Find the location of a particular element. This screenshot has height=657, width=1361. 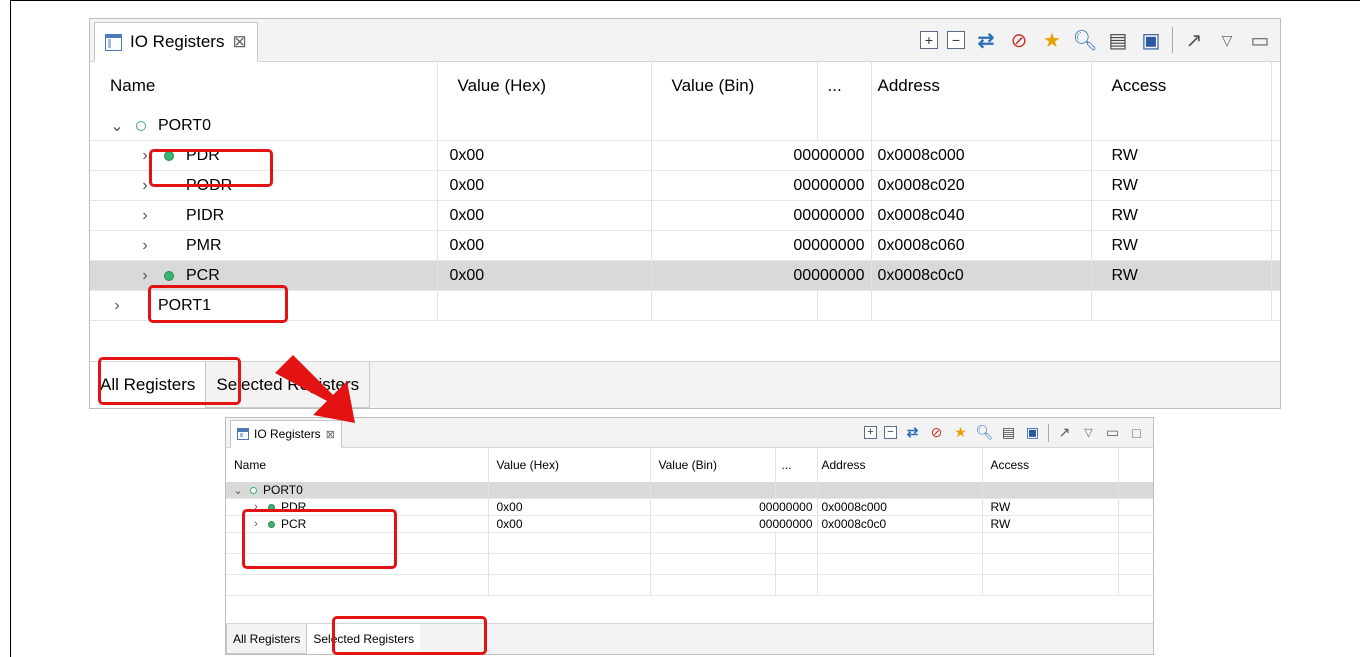

highlight-all-registers is located at coordinates (169, 381).